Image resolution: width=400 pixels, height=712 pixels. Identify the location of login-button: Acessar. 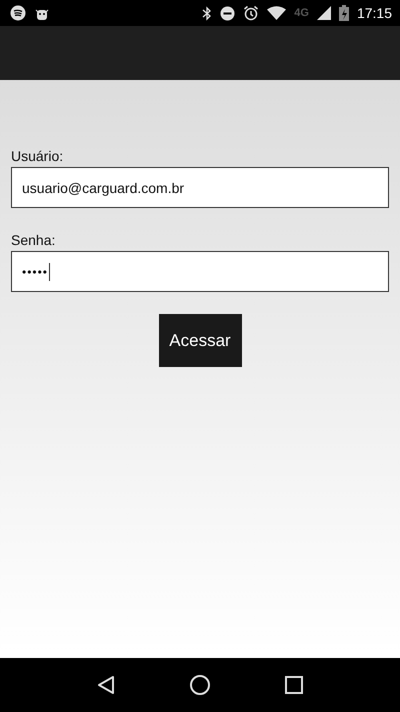
(200, 340).